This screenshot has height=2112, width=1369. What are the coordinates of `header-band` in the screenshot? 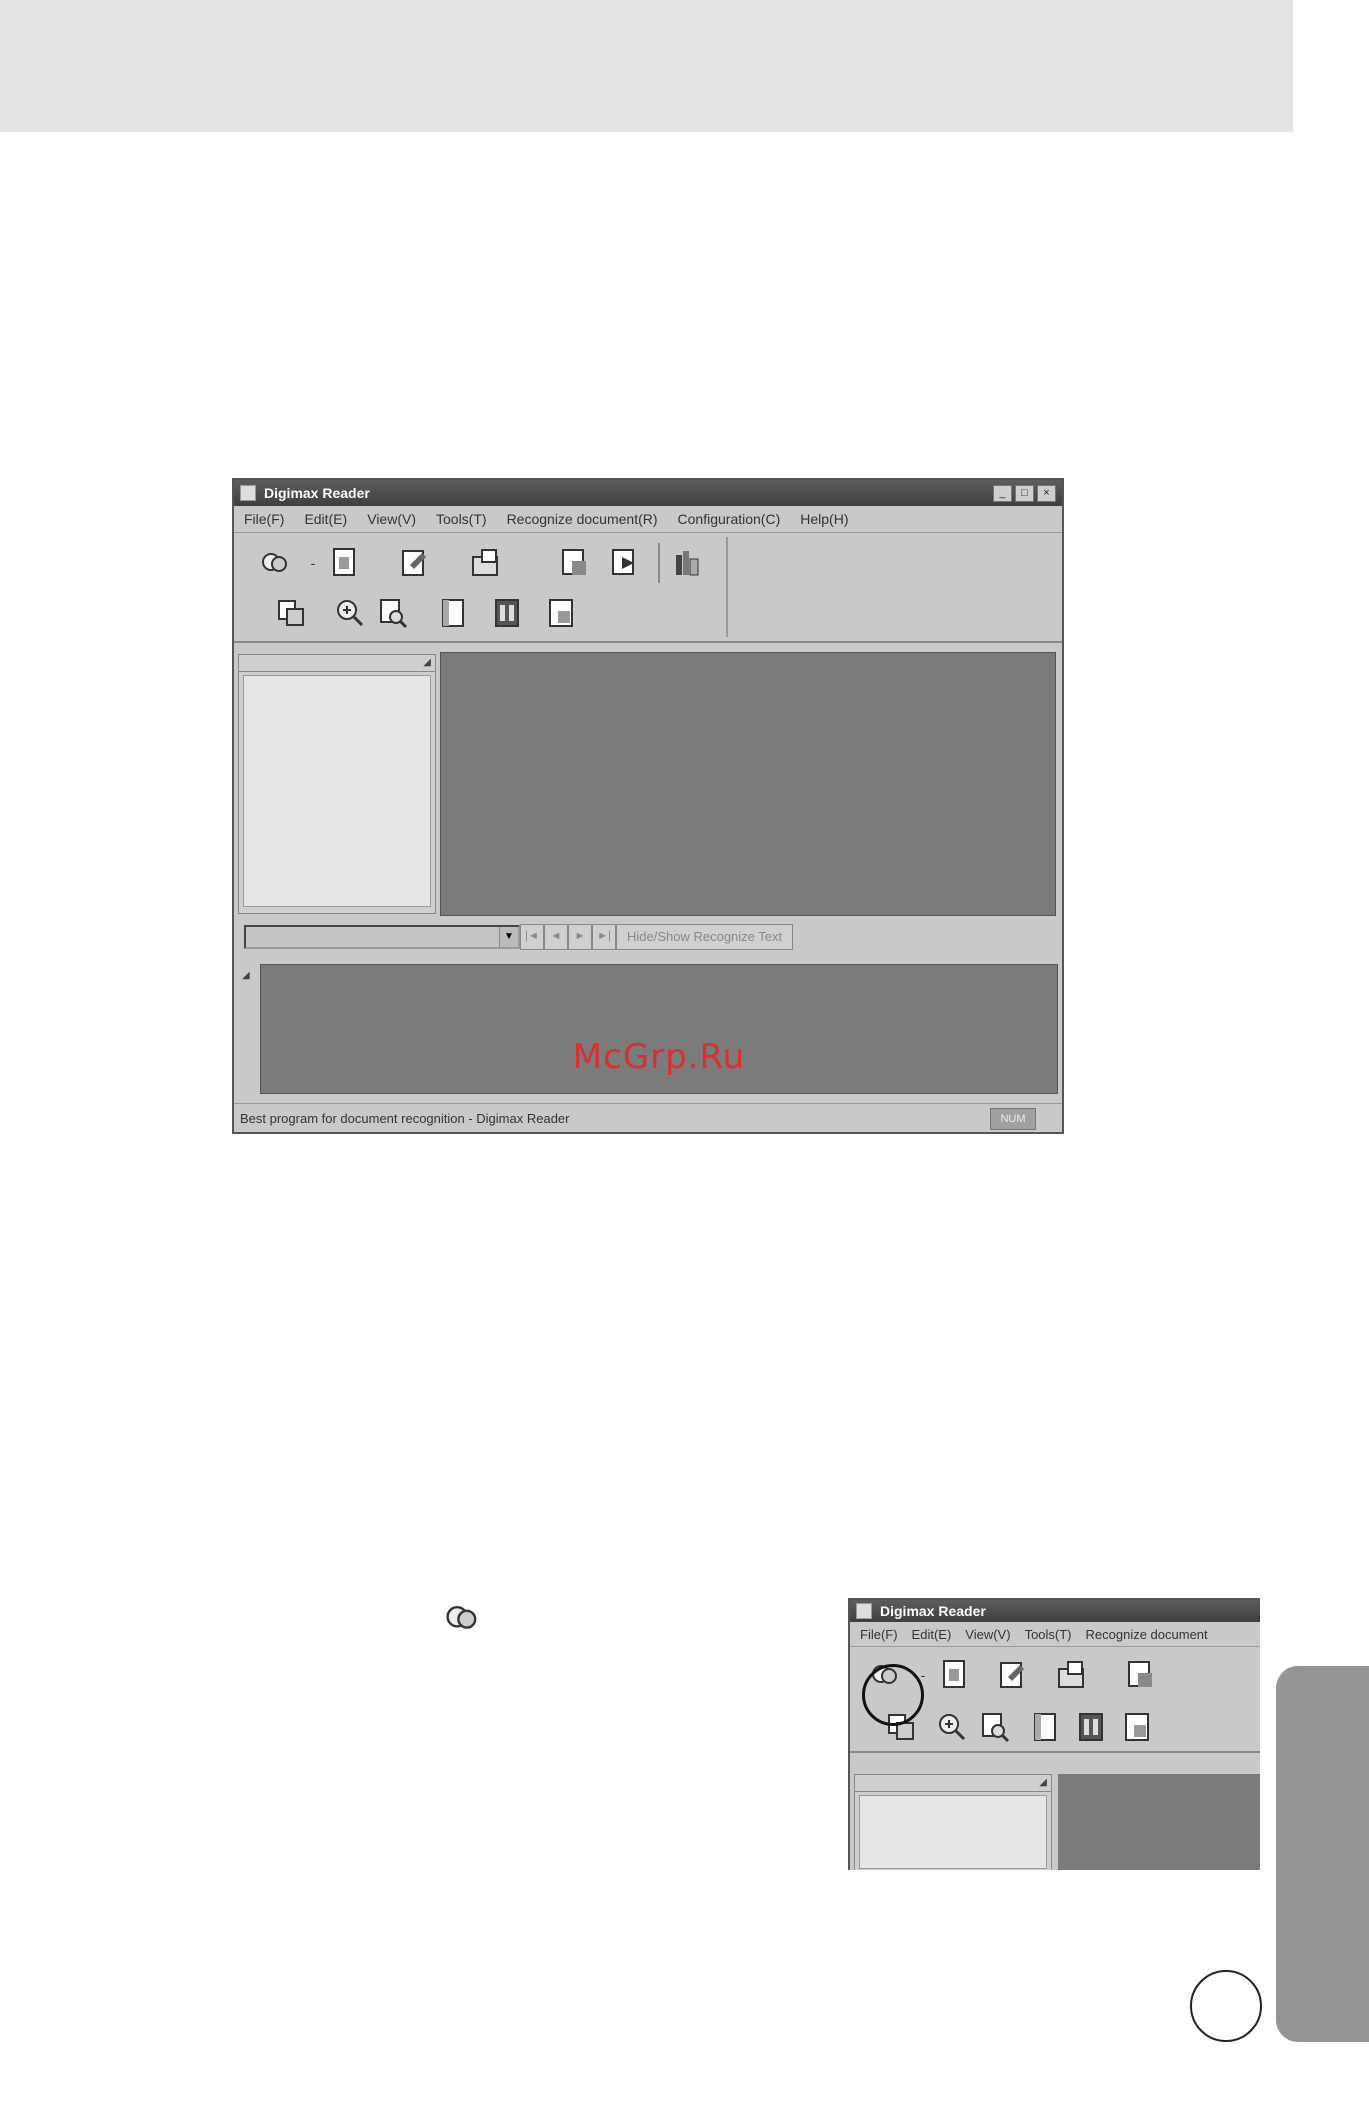 It's located at (646, 66).